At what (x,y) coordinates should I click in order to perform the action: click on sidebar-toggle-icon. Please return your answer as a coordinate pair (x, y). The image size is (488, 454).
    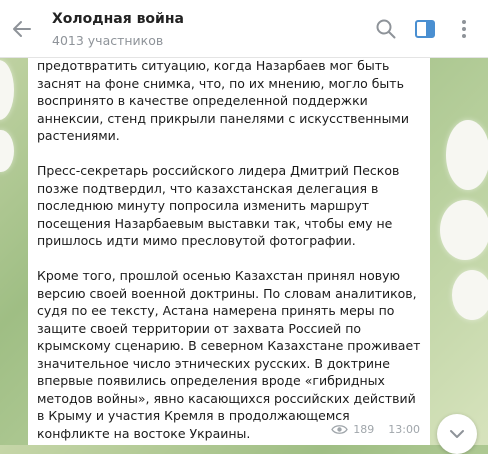
    Looking at the image, I should click on (425, 29).